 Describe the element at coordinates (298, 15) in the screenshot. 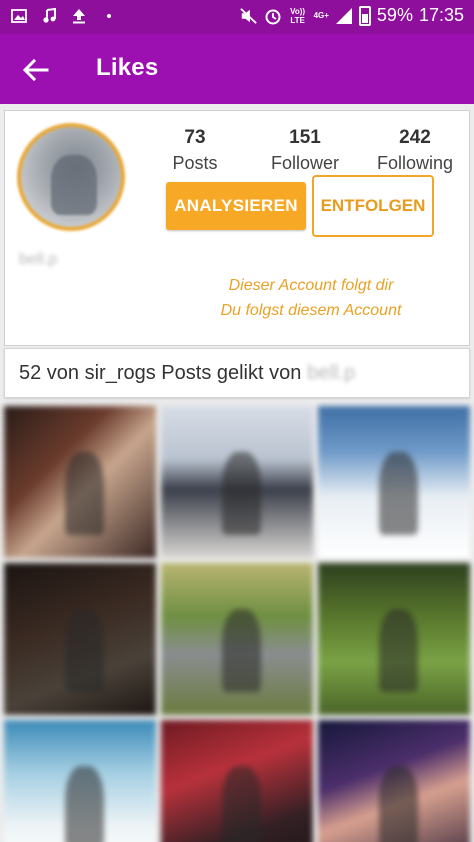

I see `volte-indicator: Vo)) LTE` at that location.